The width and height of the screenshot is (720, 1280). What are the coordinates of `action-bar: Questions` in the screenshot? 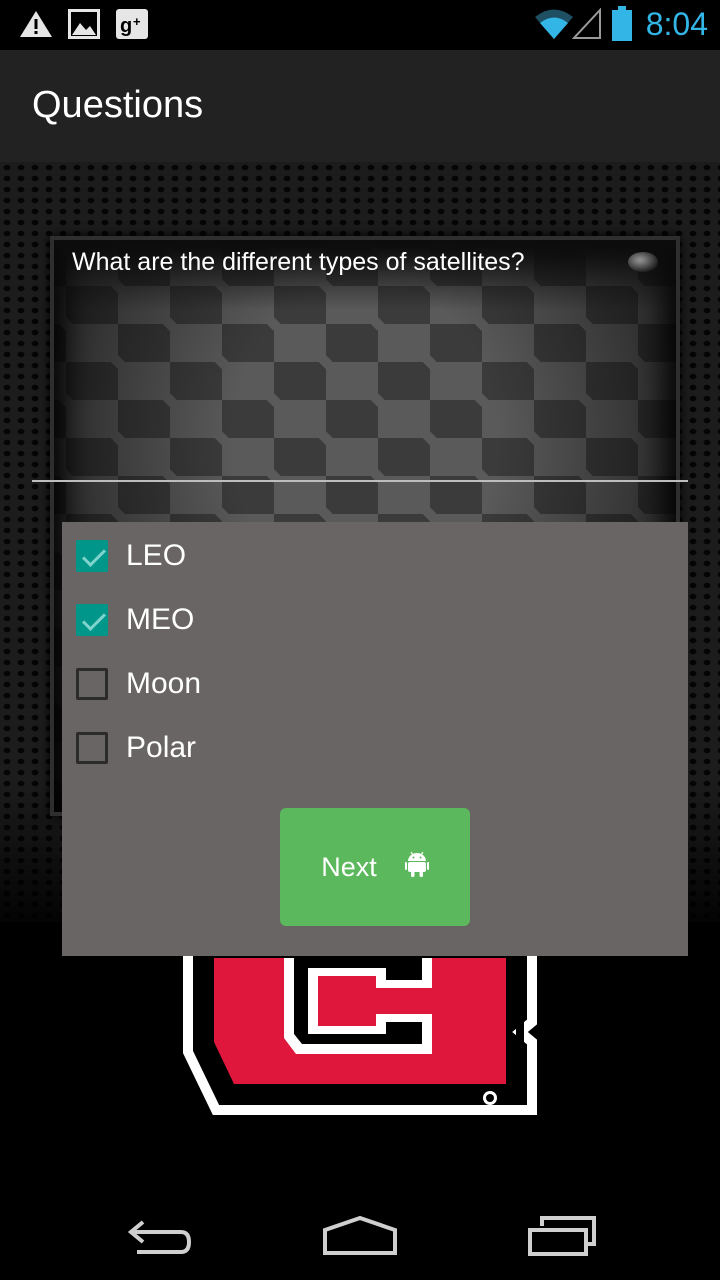 It's located at (360, 106).